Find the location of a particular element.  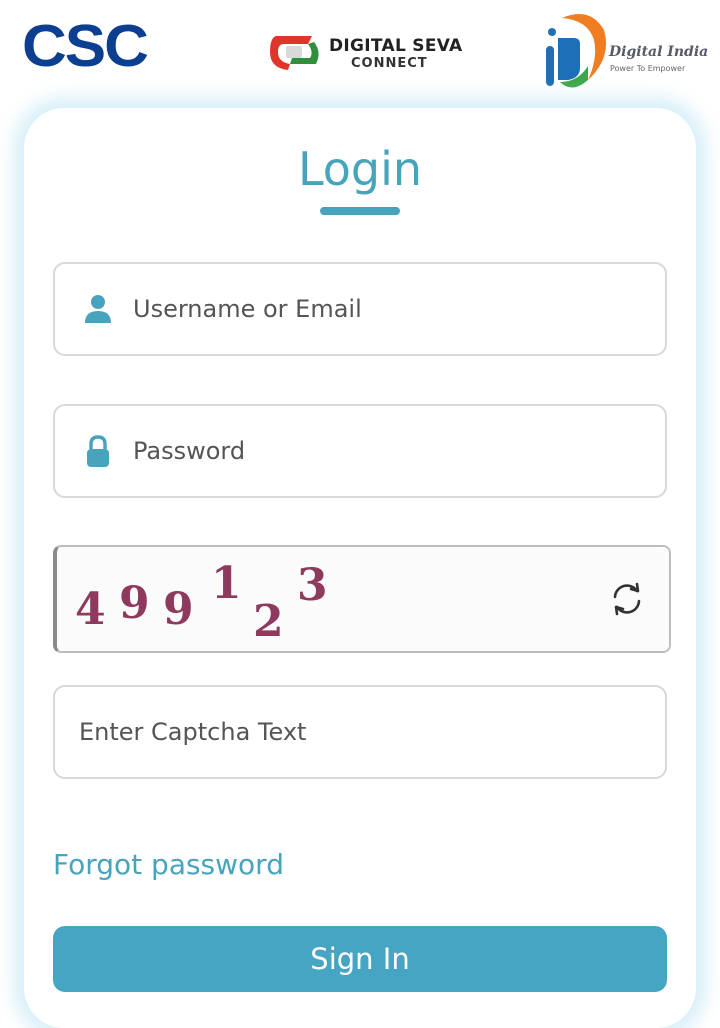

digital-seva-title: DIGITAL SEVA is located at coordinates (396, 46).